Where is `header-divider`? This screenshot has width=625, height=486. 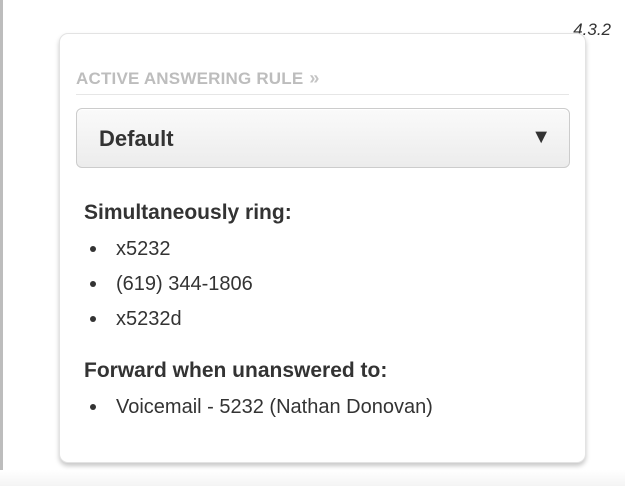 header-divider is located at coordinates (322, 94).